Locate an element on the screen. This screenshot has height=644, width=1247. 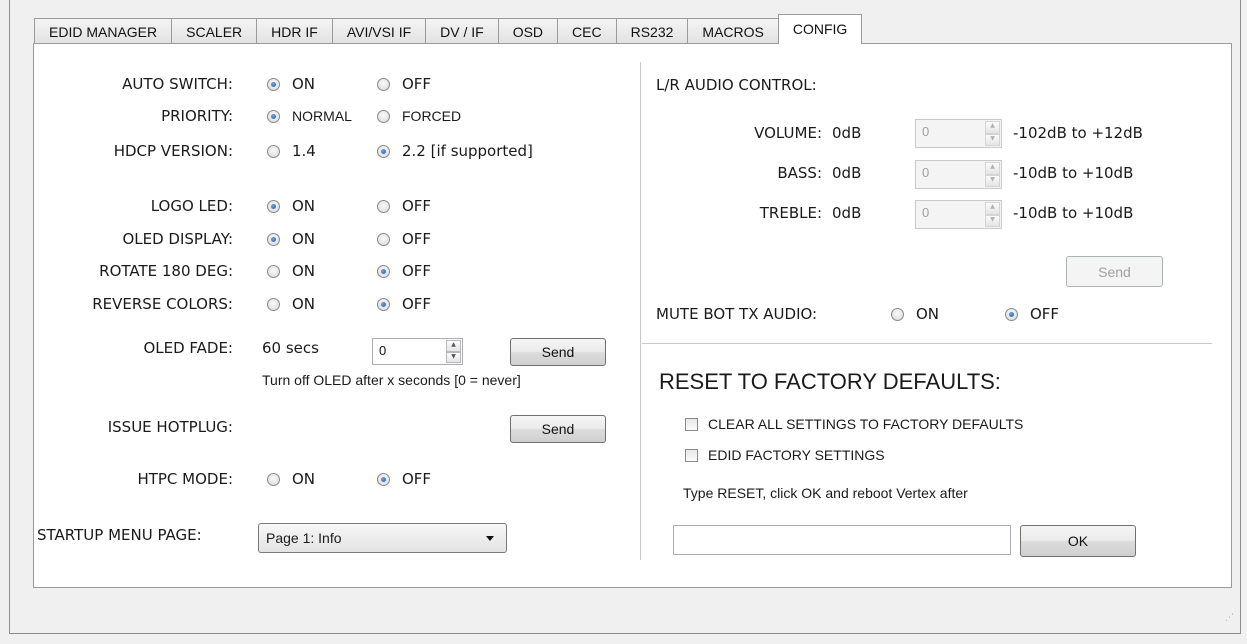
audio-control-title: L/R AUDIO CONTROL: is located at coordinates (736, 85).